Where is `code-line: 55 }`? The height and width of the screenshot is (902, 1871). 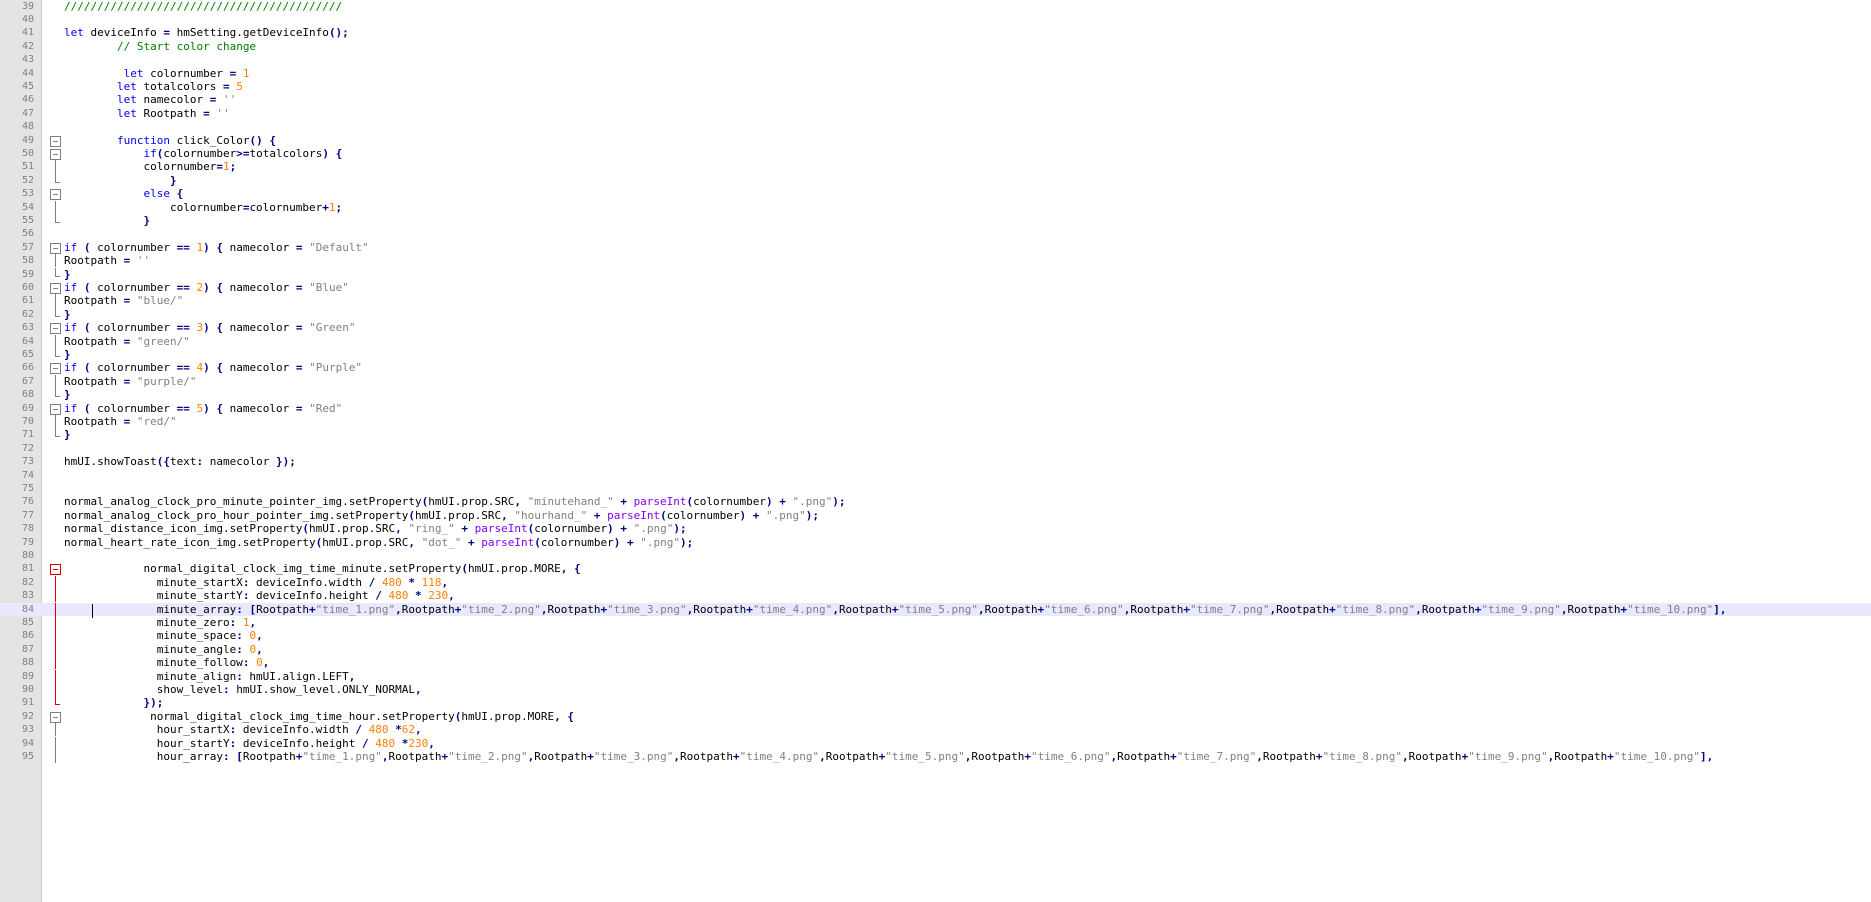
code-line: 55 } is located at coordinates (935, 220).